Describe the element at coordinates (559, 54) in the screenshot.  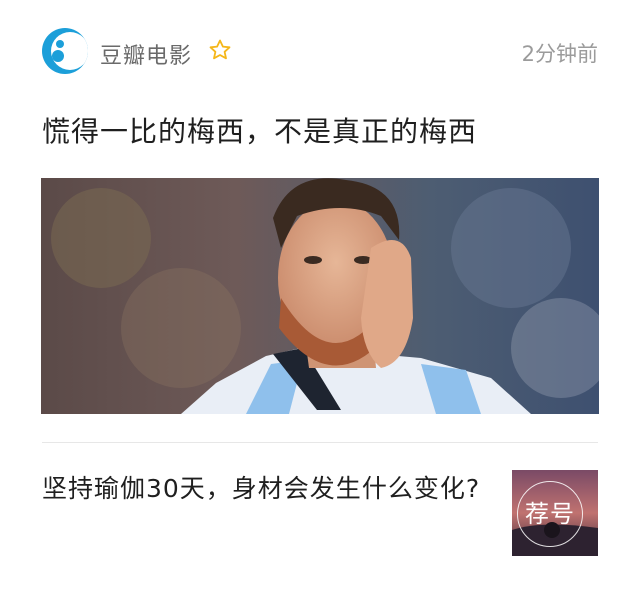
I see `post-timestamp: 2分钟前` at that location.